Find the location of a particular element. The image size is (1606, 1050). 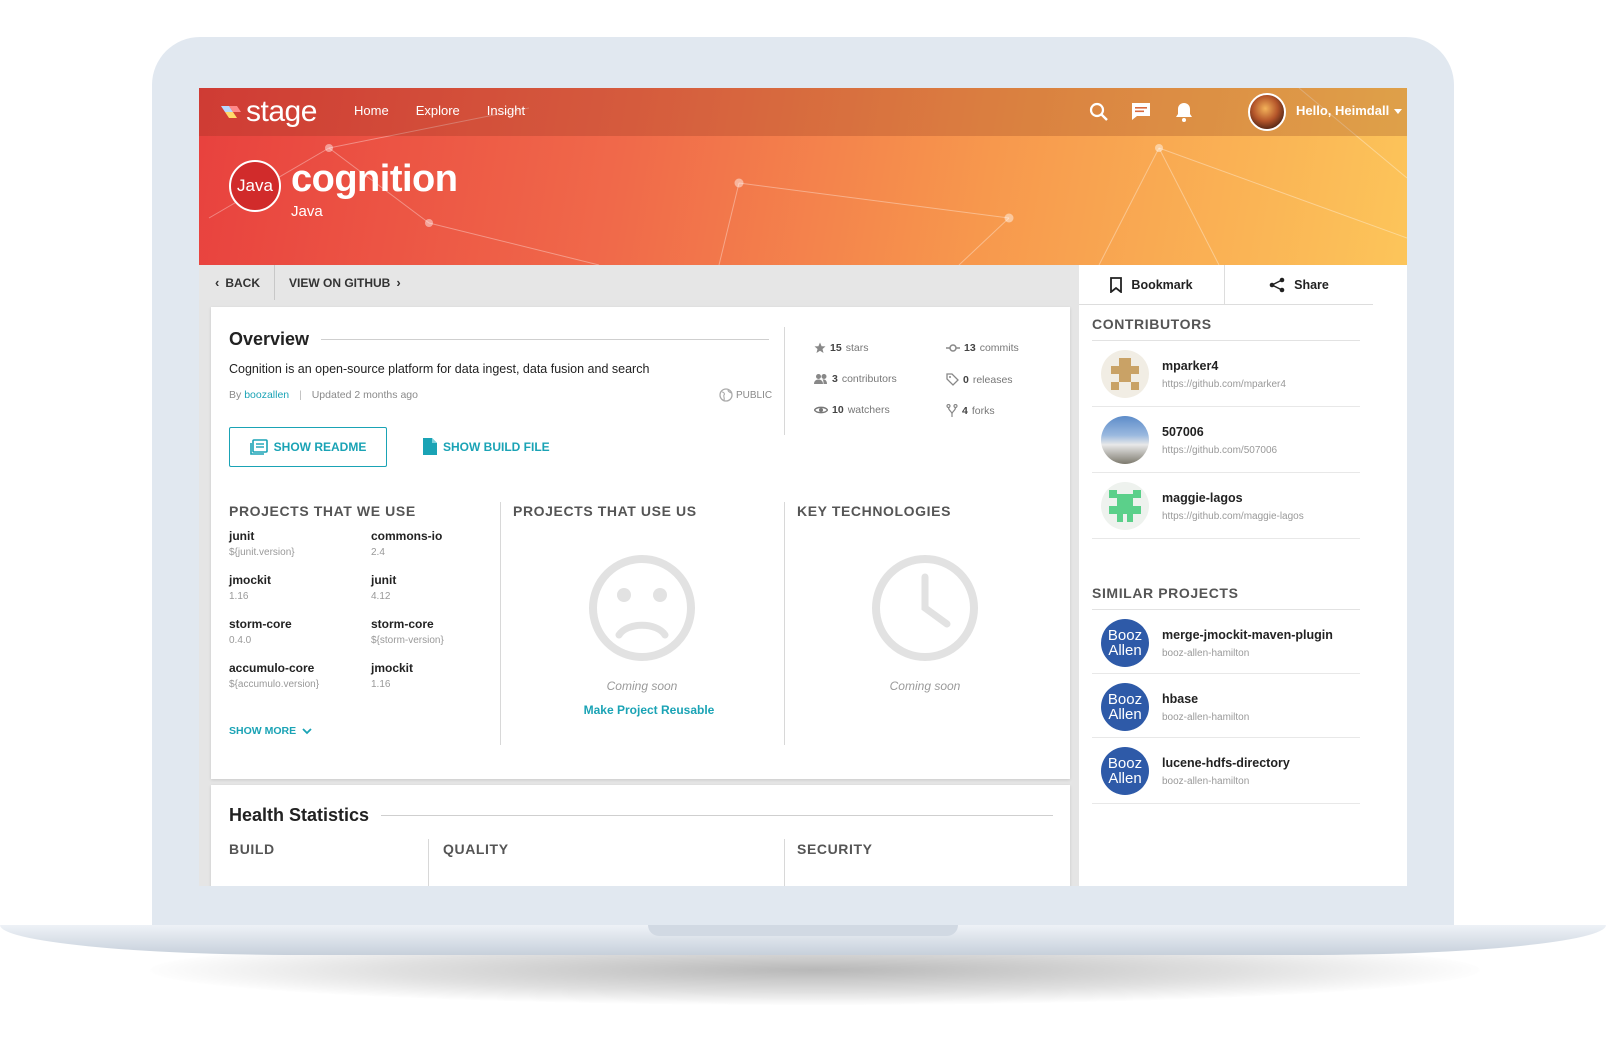

project-title: cognition is located at coordinates (374, 179).